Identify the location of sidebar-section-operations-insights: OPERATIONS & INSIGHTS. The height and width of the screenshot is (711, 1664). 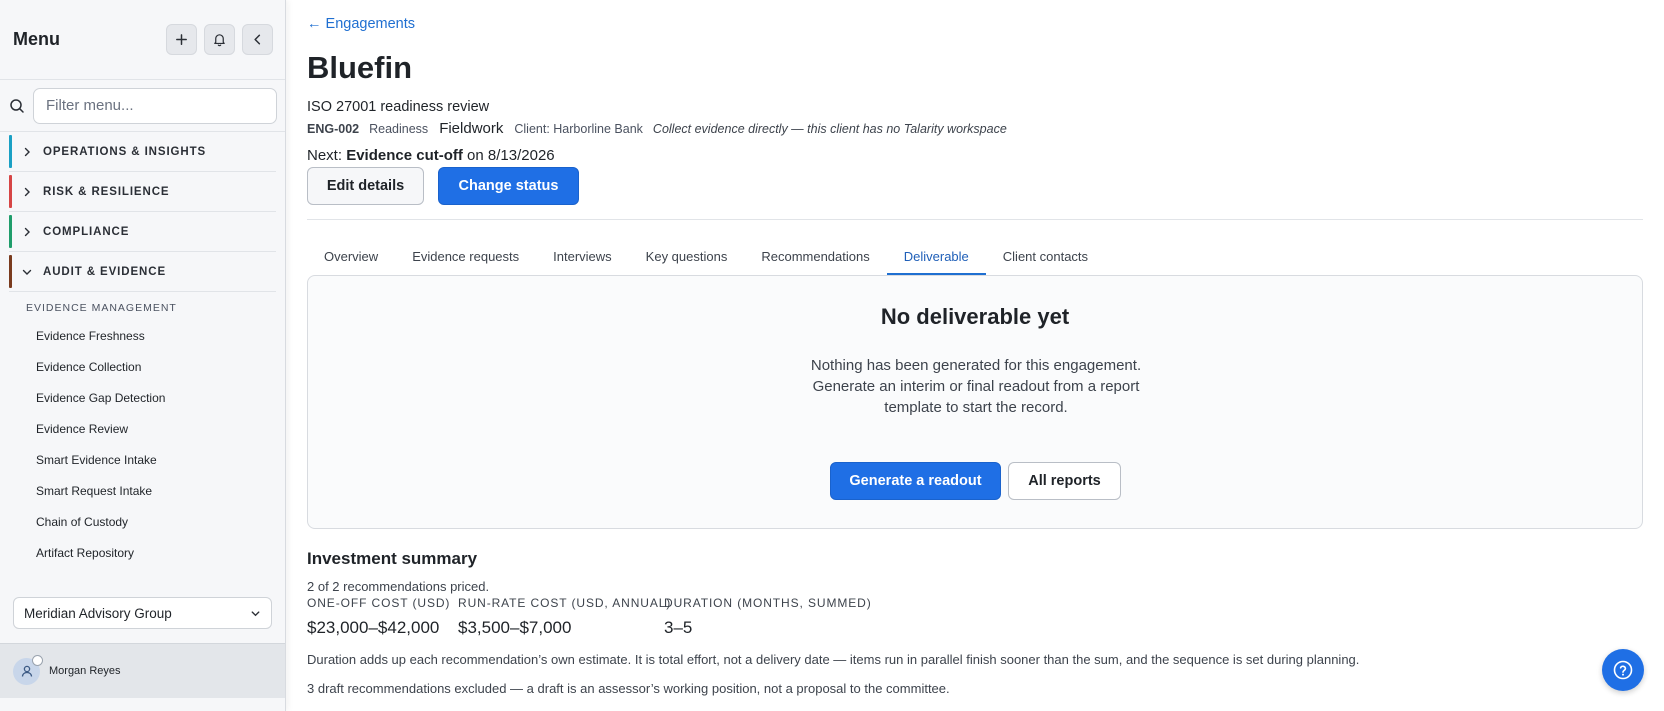
(142, 152).